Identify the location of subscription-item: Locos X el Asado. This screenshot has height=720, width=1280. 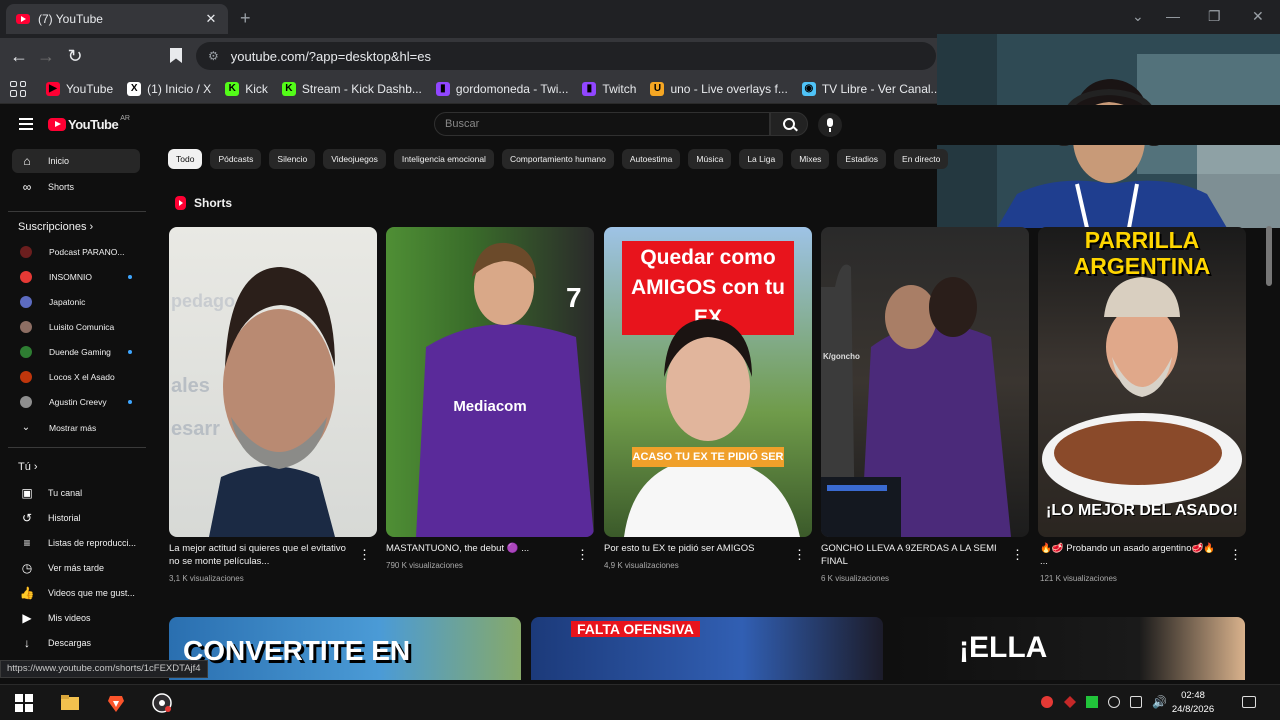
(76, 377).